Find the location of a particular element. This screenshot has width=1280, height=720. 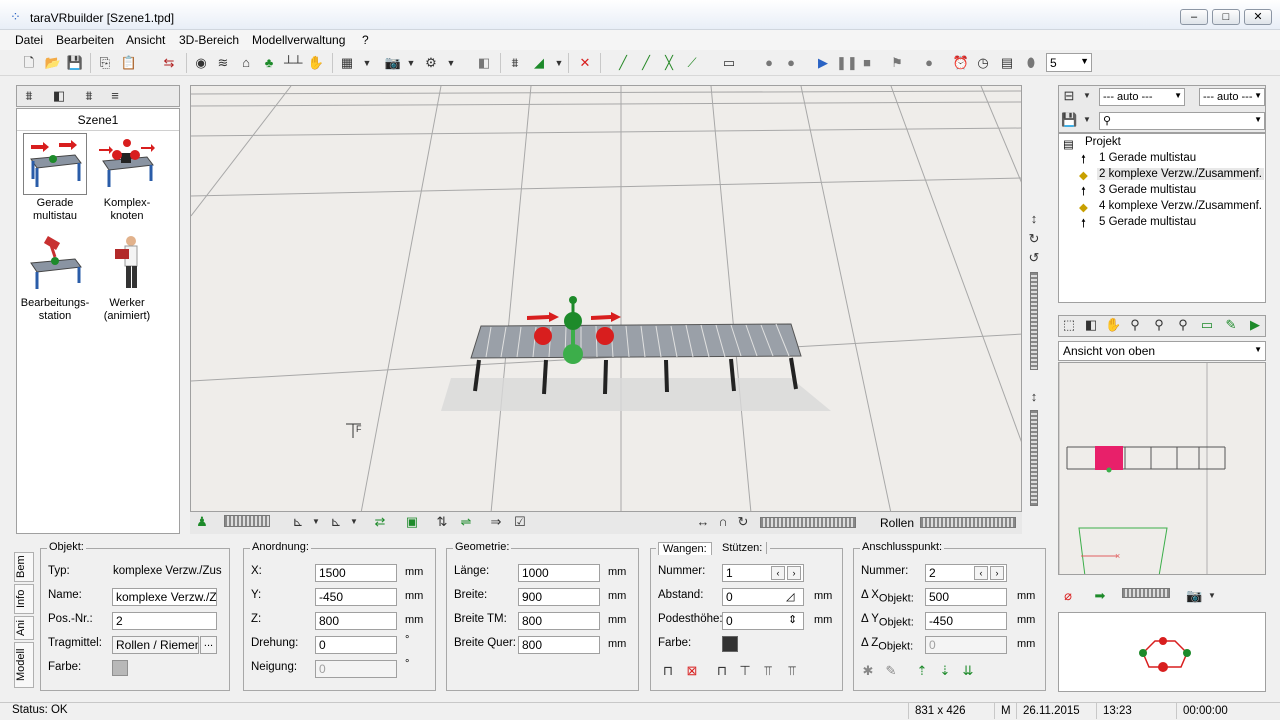

wangen-next-button: › is located at coordinates (794, 573).